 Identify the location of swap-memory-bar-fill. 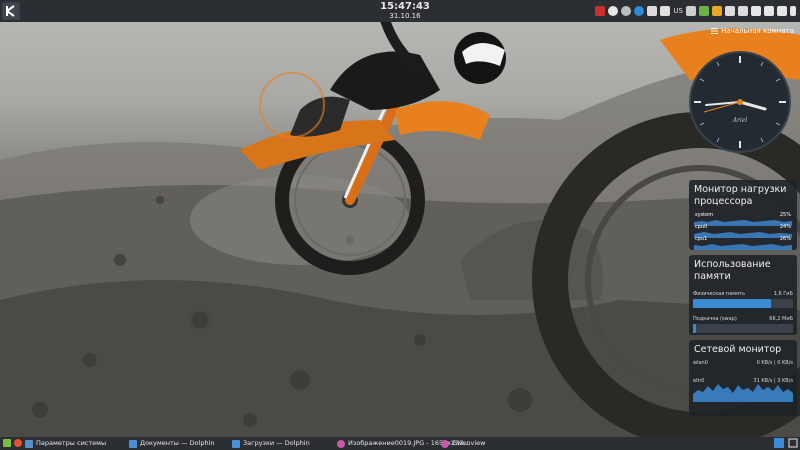
(694, 328).